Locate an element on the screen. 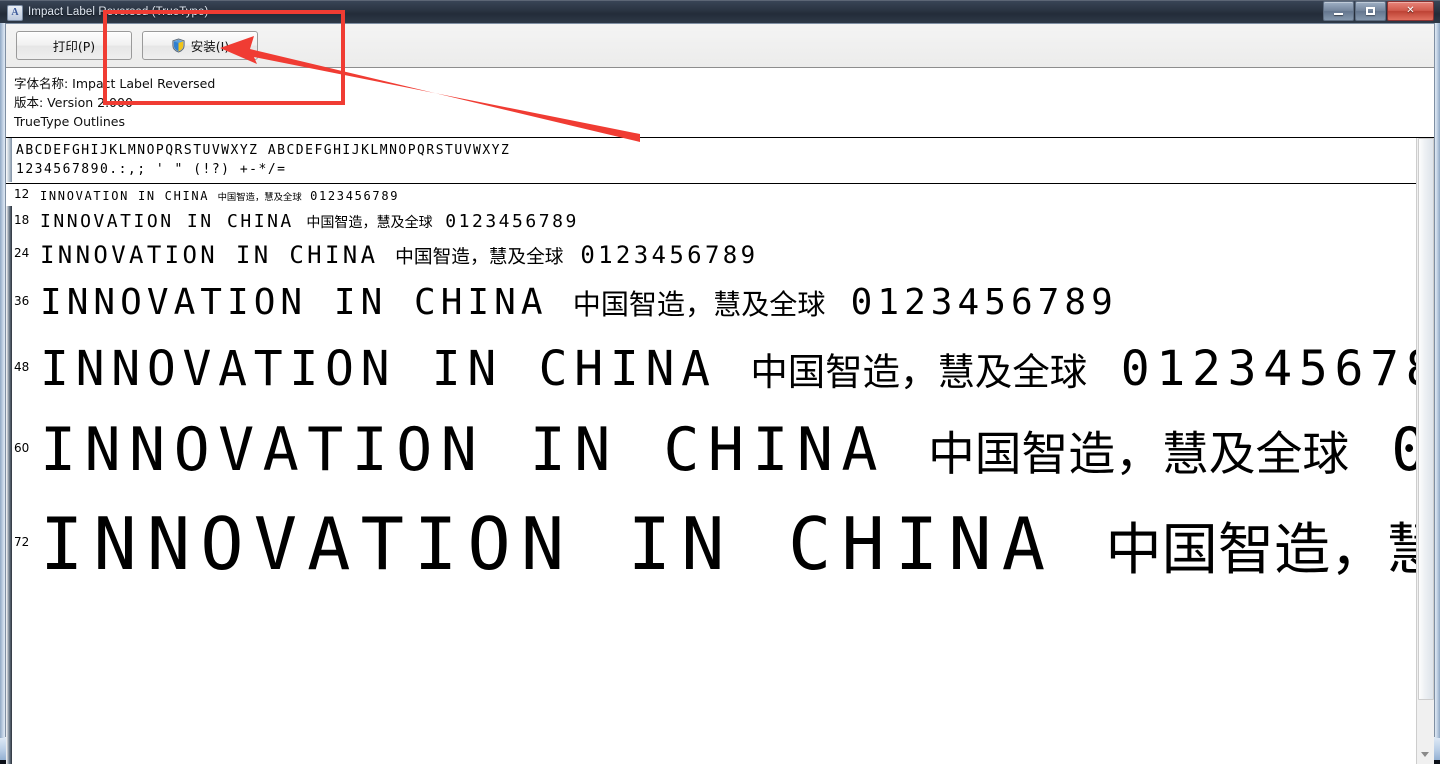 This screenshot has height=764, width=1440. font-version-line: 版本: Version 2.000 is located at coordinates (73, 102).